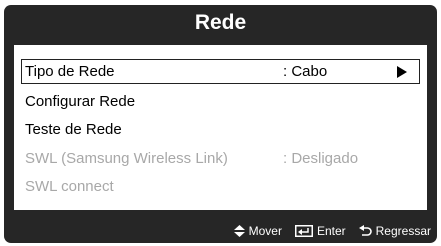 This screenshot has height=246, width=441. I want to click on arrow-right-icon, so click(402, 72).